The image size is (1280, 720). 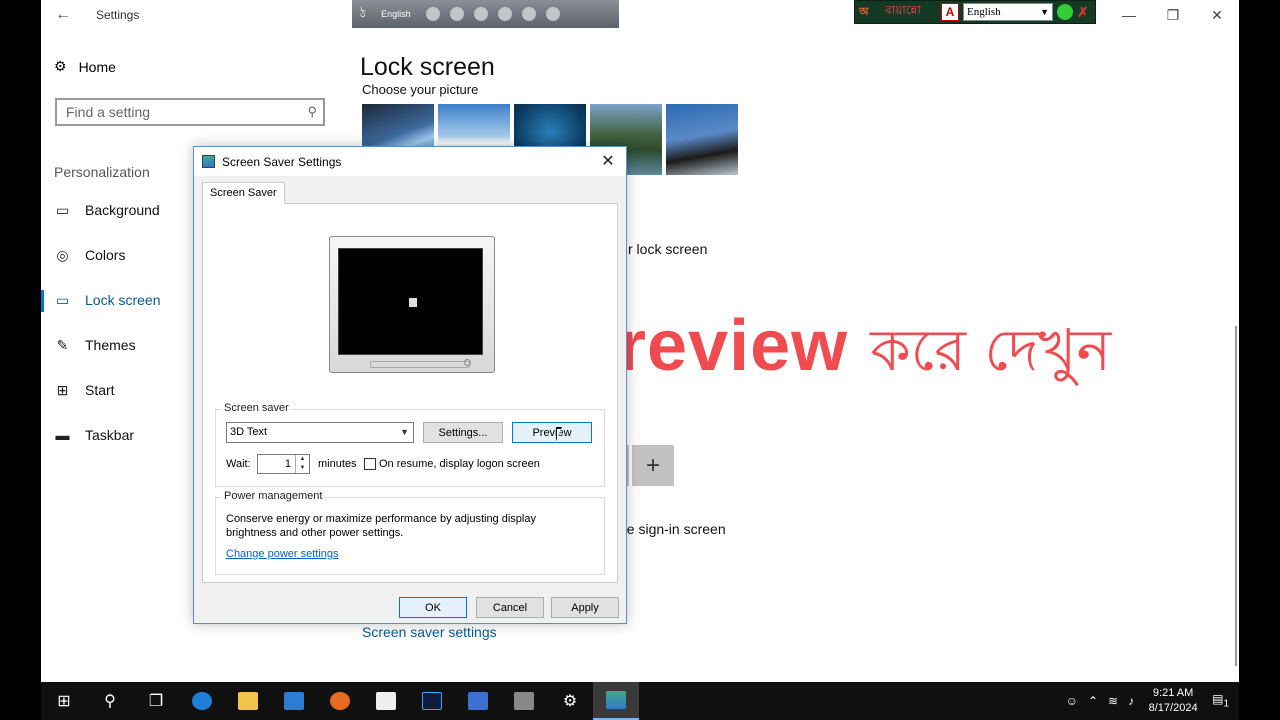 I want to click on ok-button: OK, so click(x=433, y=607).